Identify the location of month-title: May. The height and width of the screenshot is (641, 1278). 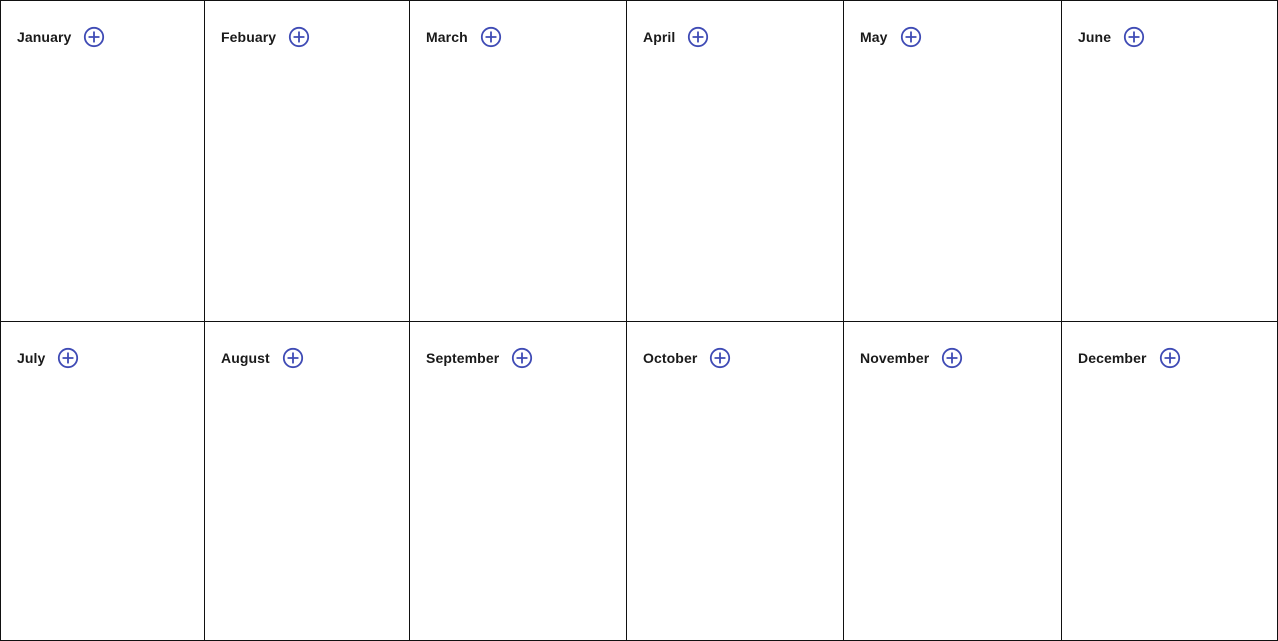
(874, 37).